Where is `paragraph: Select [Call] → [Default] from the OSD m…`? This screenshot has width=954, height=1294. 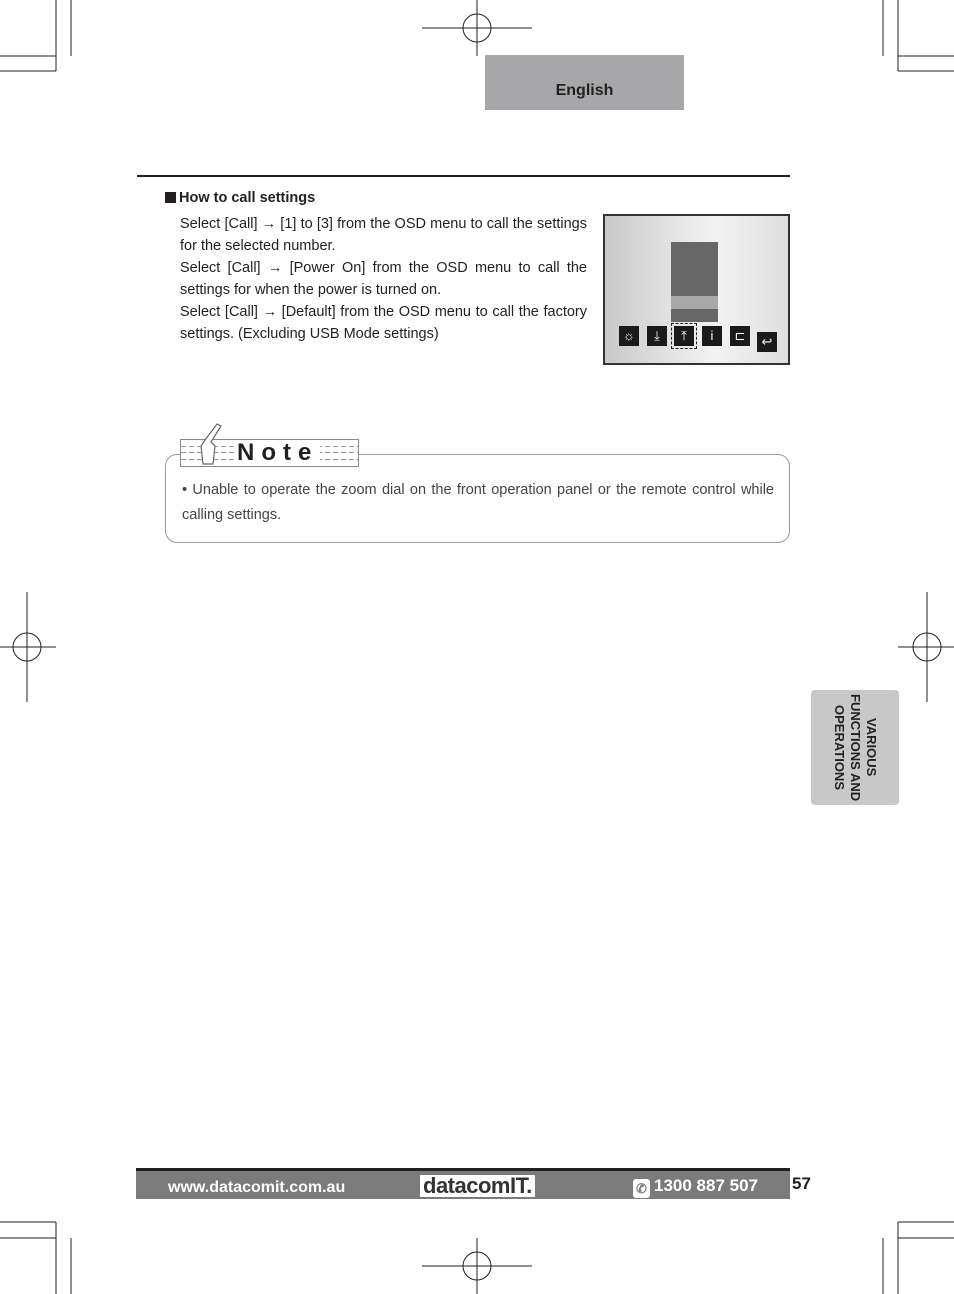 paragraph: Select [Call] → [Default] from the OSD m… is located at coordinates (383, 323).